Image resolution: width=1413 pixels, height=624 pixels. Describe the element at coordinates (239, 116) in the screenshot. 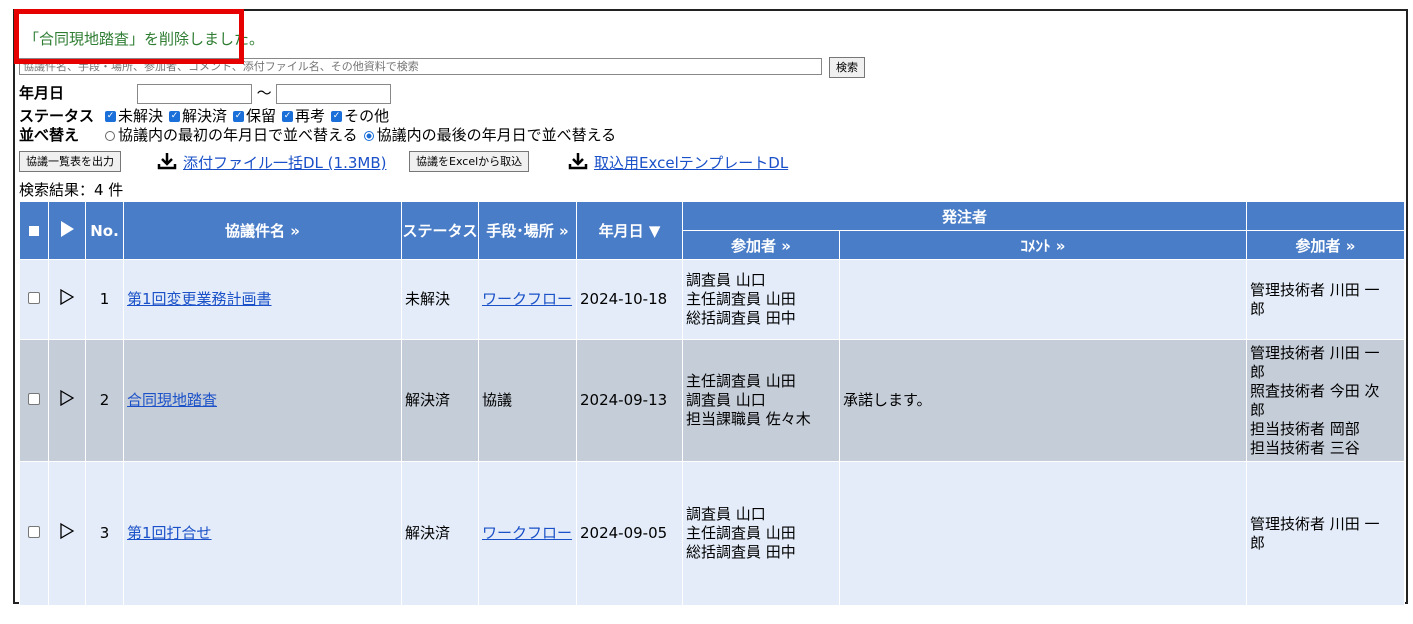

I see `checkbox-hold: ✓` at that location.